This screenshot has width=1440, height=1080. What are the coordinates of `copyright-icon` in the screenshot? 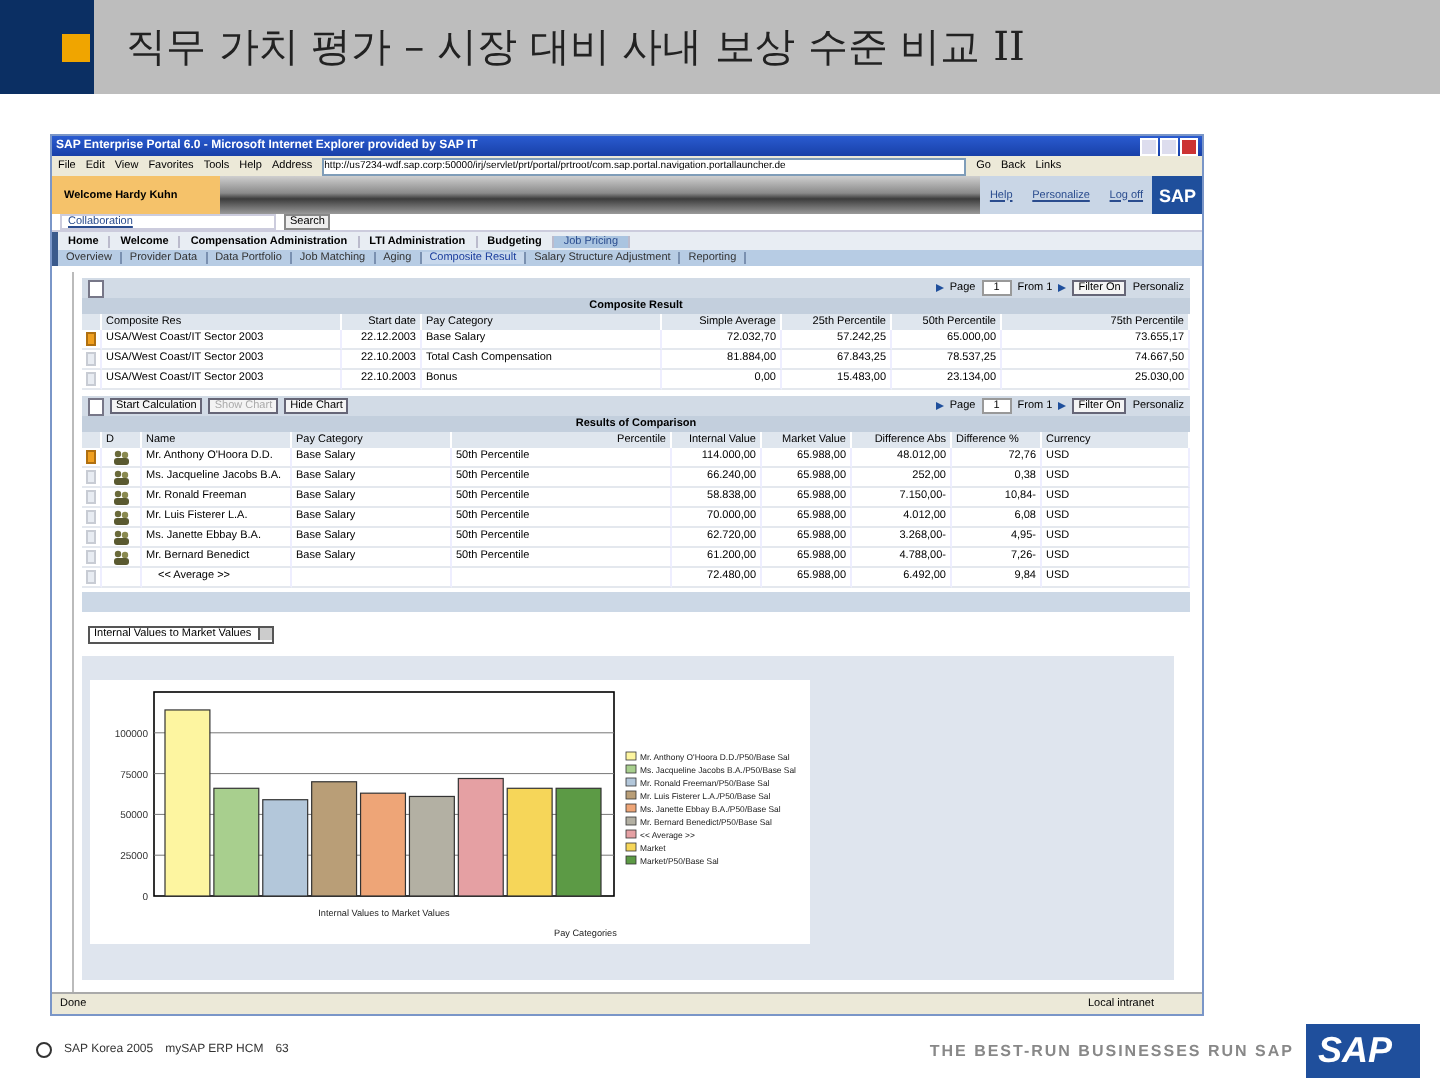 It's located at (44, 1050).